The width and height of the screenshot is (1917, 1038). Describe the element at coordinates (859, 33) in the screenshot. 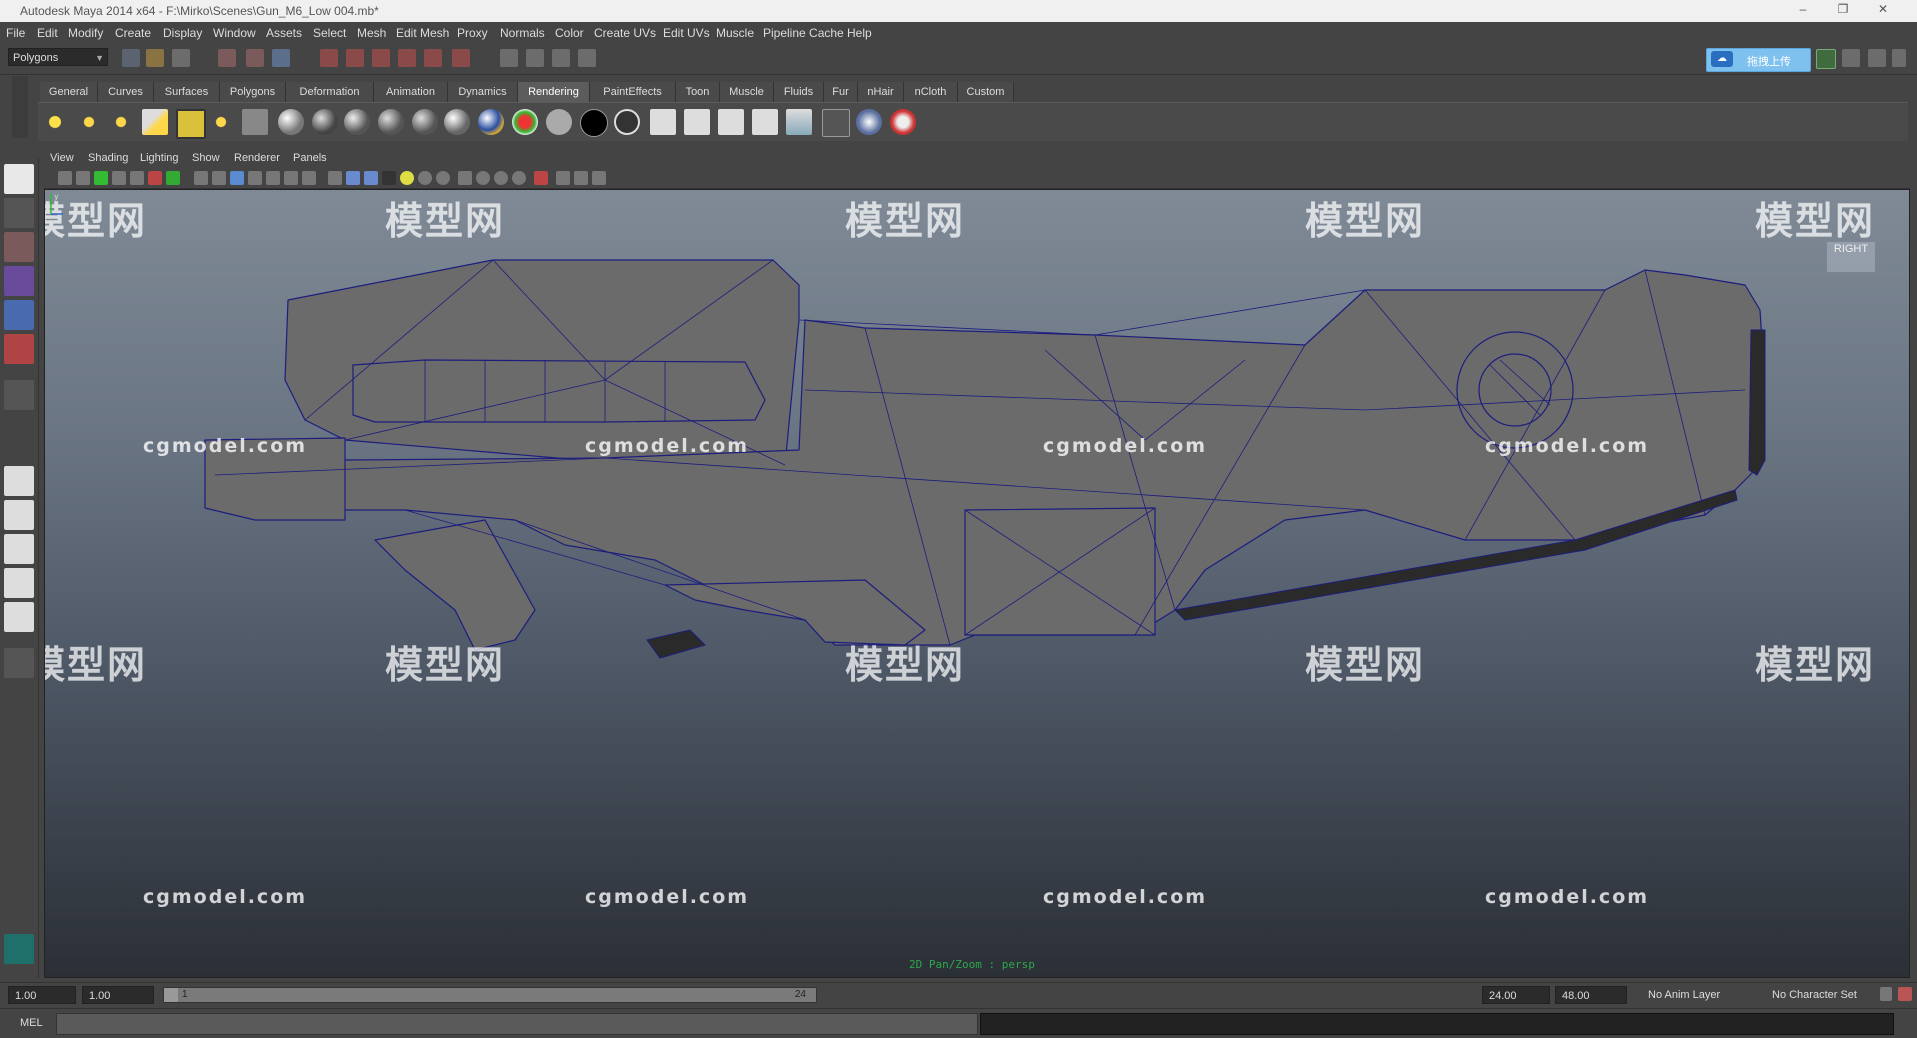

I see `menu-help: Help` at that location.